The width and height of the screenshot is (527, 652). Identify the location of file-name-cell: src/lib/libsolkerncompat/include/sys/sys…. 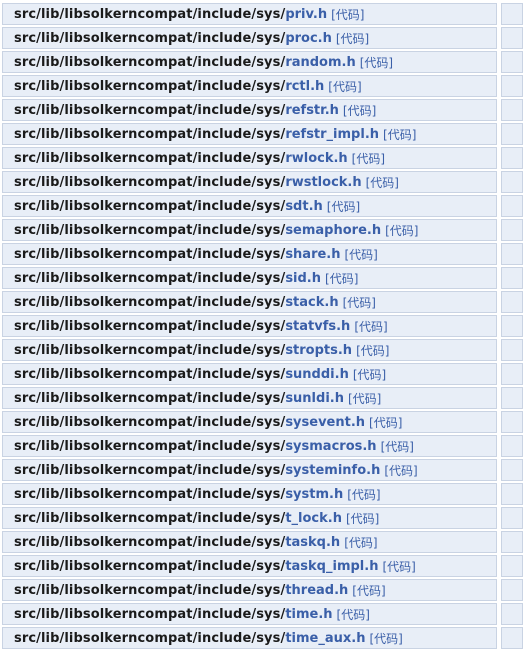
(249, 422).